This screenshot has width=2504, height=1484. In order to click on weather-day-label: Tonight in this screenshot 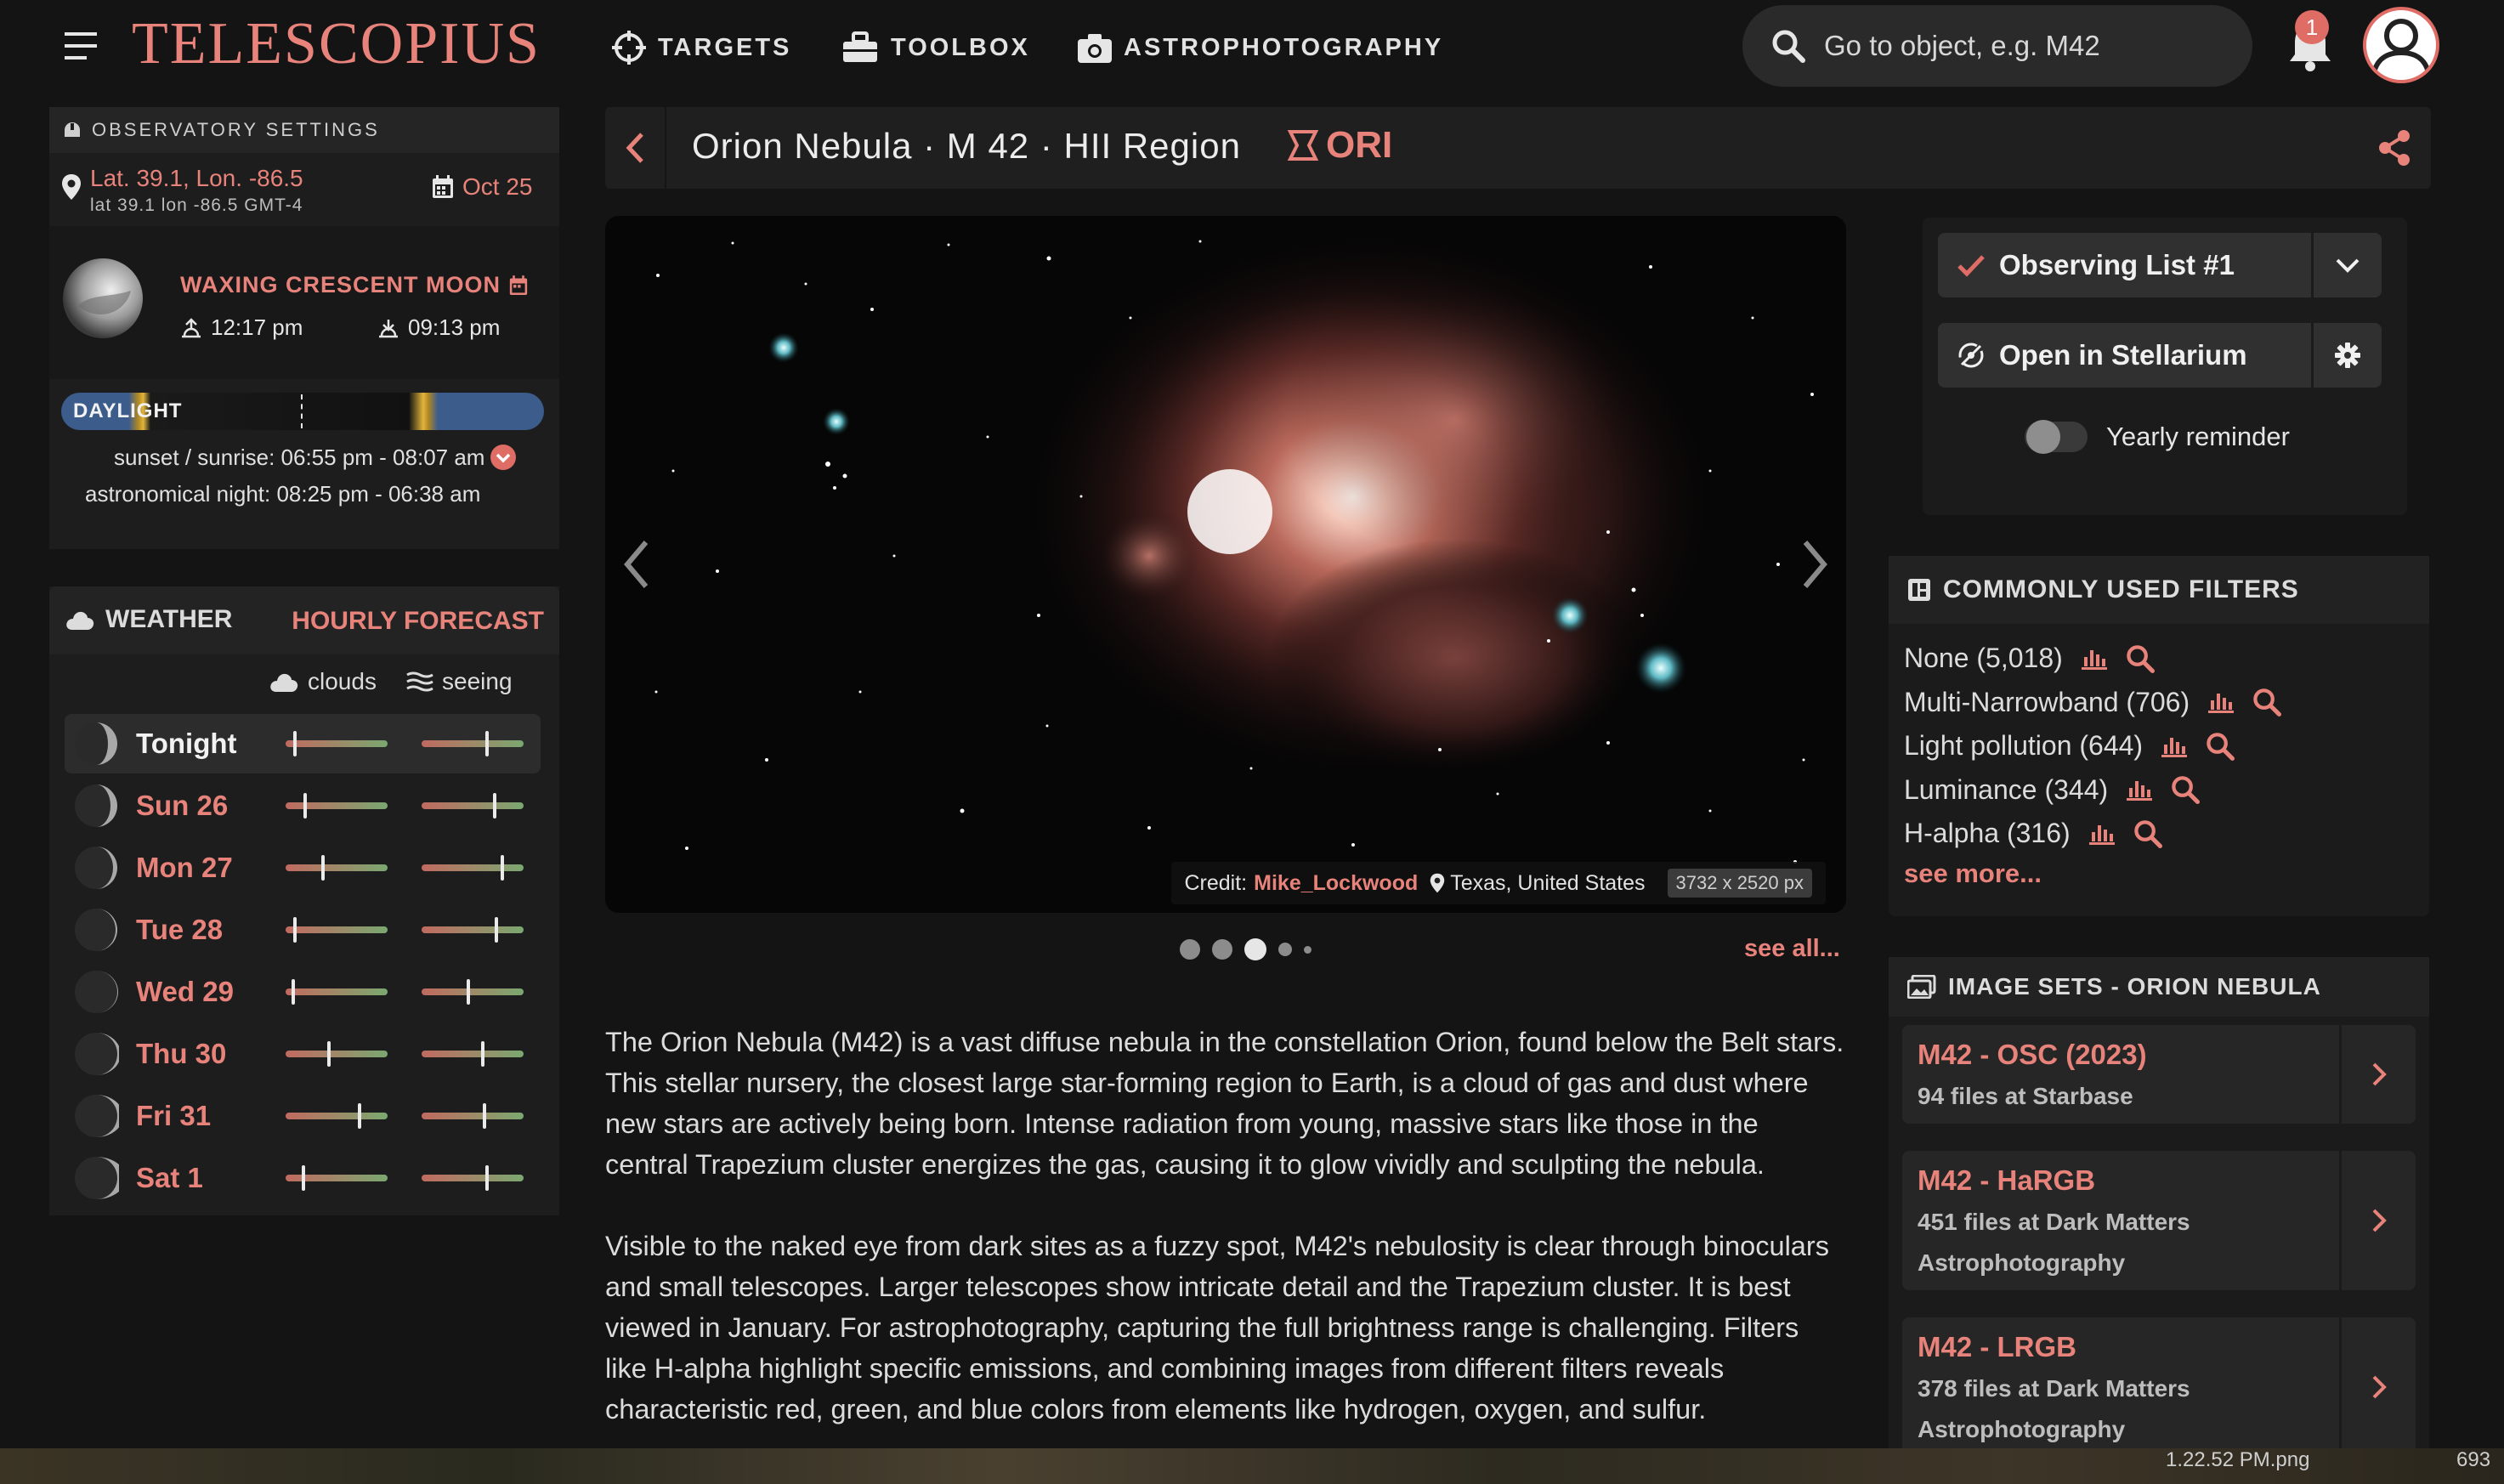, I will do `click(186, 743)`.